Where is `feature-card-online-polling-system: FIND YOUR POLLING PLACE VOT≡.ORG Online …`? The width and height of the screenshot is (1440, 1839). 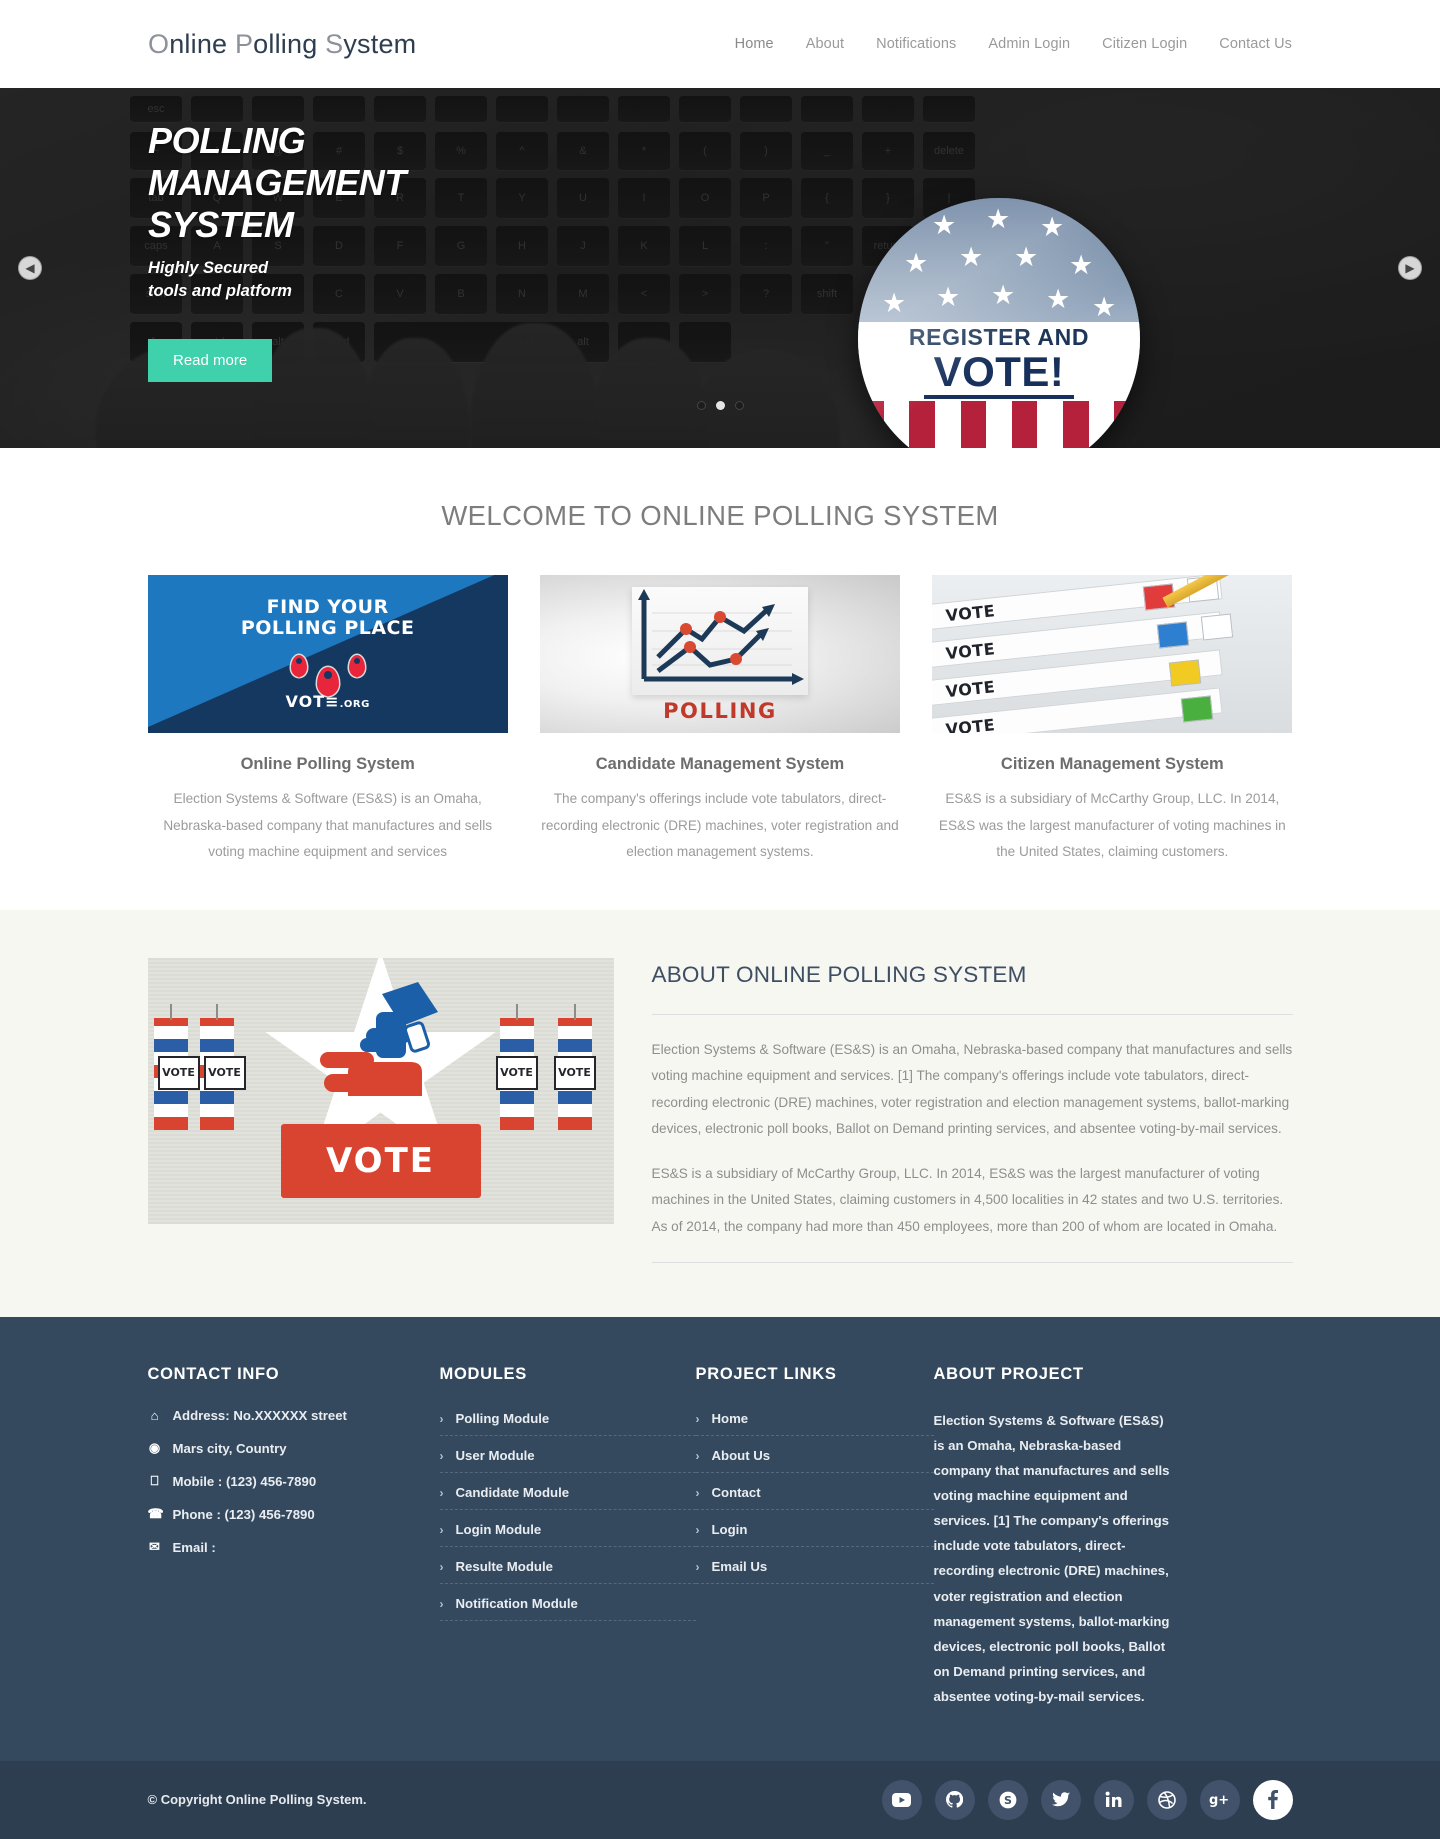 feature-card-online-polling-system: FIND YOUR POLLING PLACE VOT≡.ORG Online … is located at coordinates (327, 720).